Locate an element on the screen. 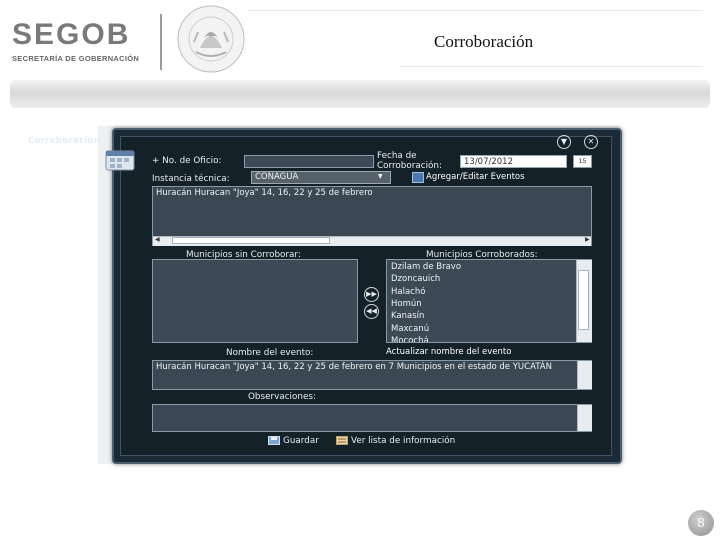  calendar-picker-button: 15 is located at coordinates (582, 161).